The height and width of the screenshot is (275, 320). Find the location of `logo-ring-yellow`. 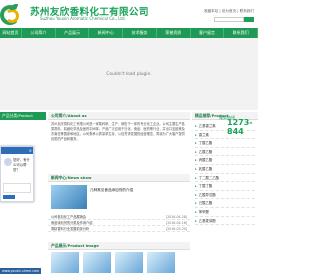

logo-ring-yellow is located at coordinates (12, 16).